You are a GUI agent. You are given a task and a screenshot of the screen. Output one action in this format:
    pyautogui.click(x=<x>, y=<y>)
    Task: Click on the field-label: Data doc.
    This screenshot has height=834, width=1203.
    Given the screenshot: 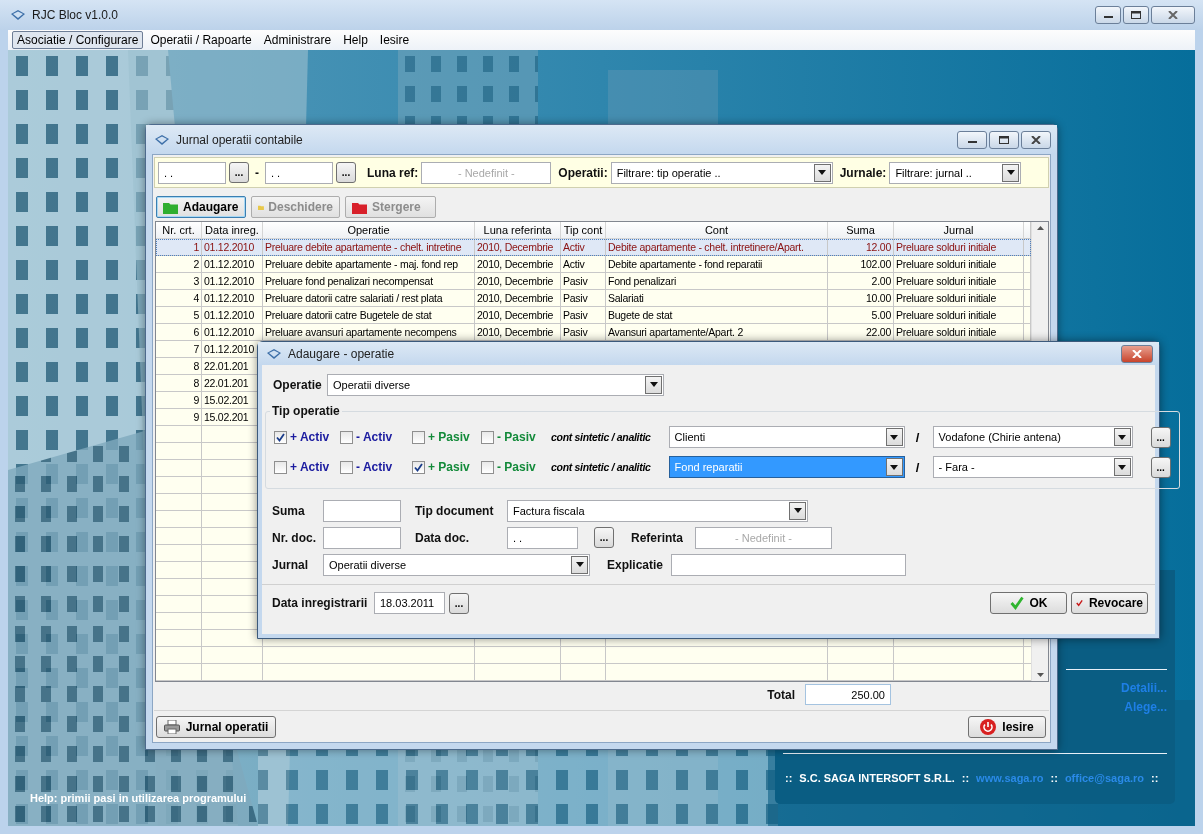 What is the action you would take?
    pyautogui.click(x=442, y=537)
    